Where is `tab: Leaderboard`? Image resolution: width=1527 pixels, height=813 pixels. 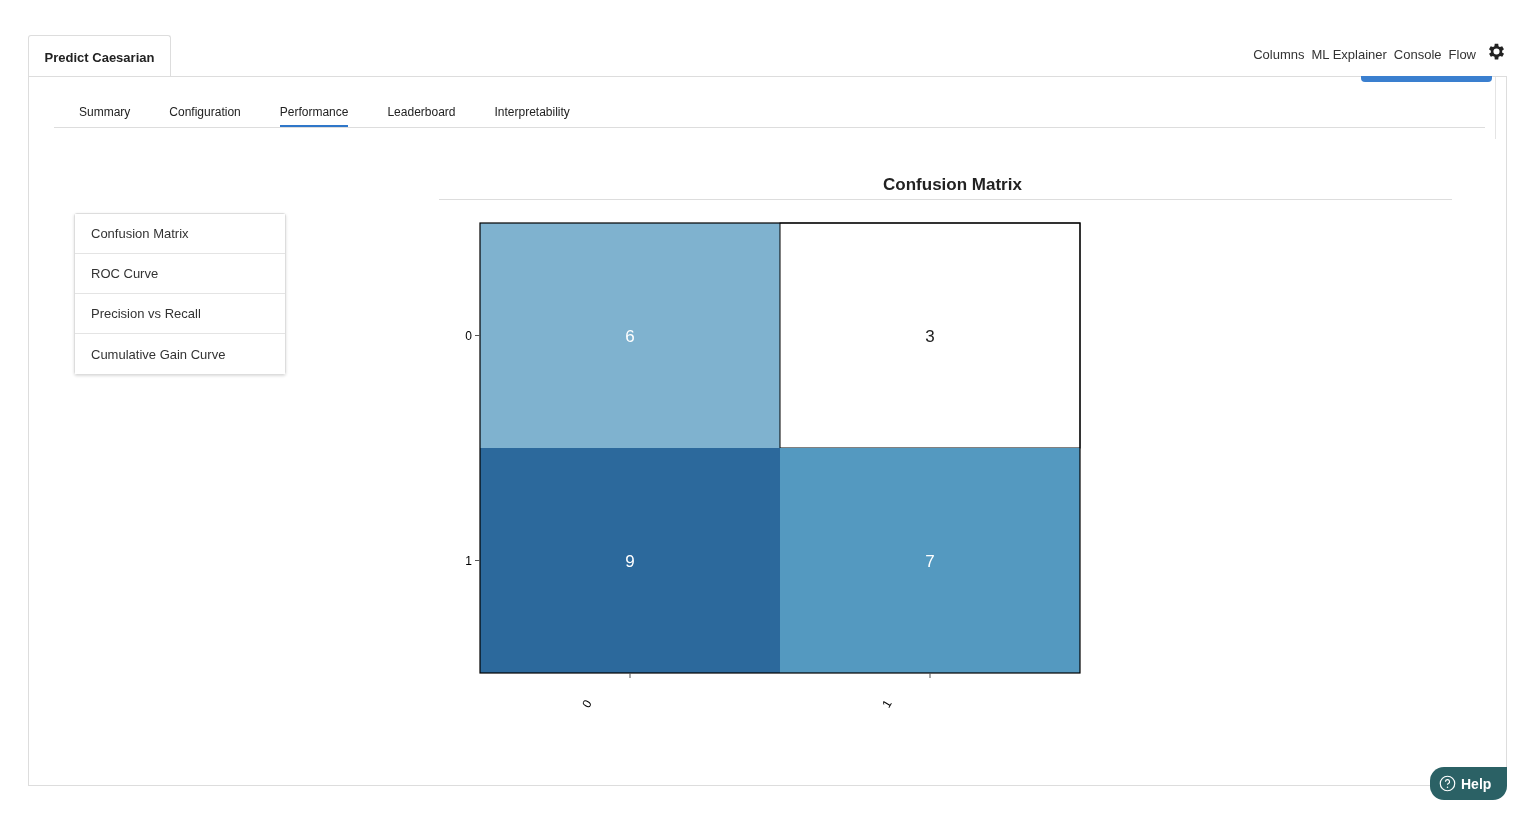
tab: Leaderboard is located at coordinates (421, 116).